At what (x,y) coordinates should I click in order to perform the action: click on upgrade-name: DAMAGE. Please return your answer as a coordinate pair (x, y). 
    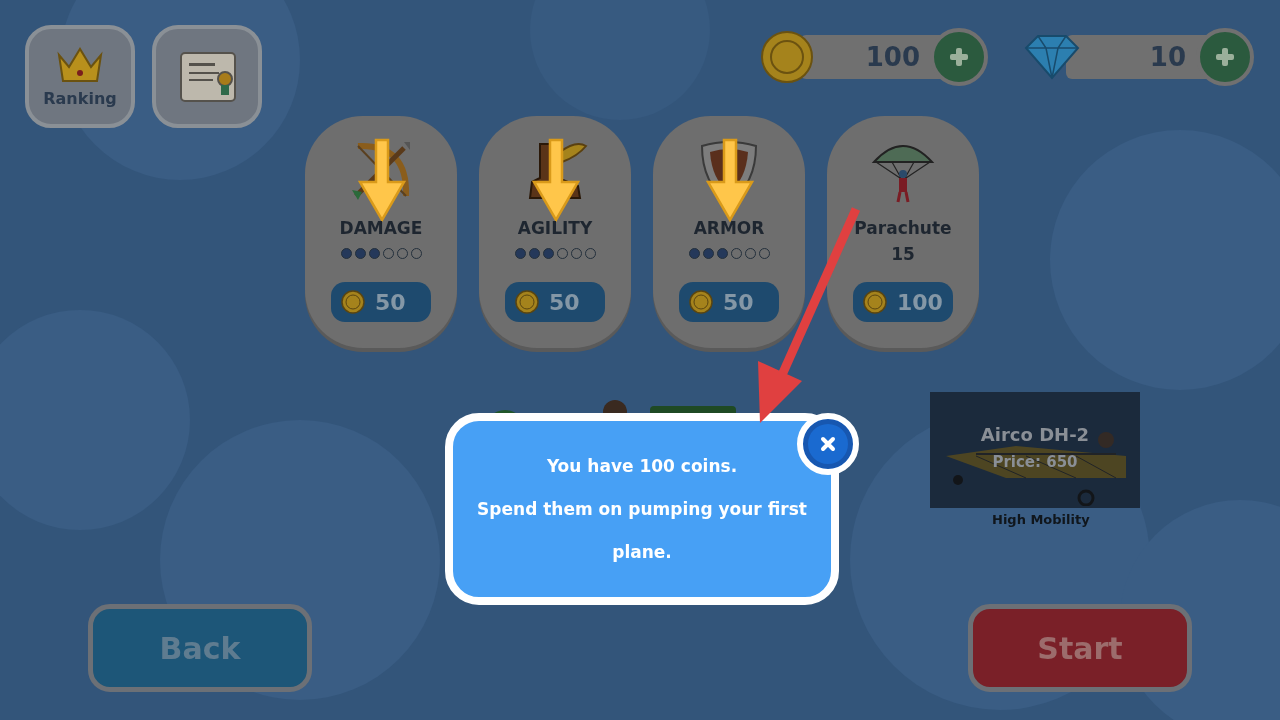
    Looking at the image, I should click on (381, 228).